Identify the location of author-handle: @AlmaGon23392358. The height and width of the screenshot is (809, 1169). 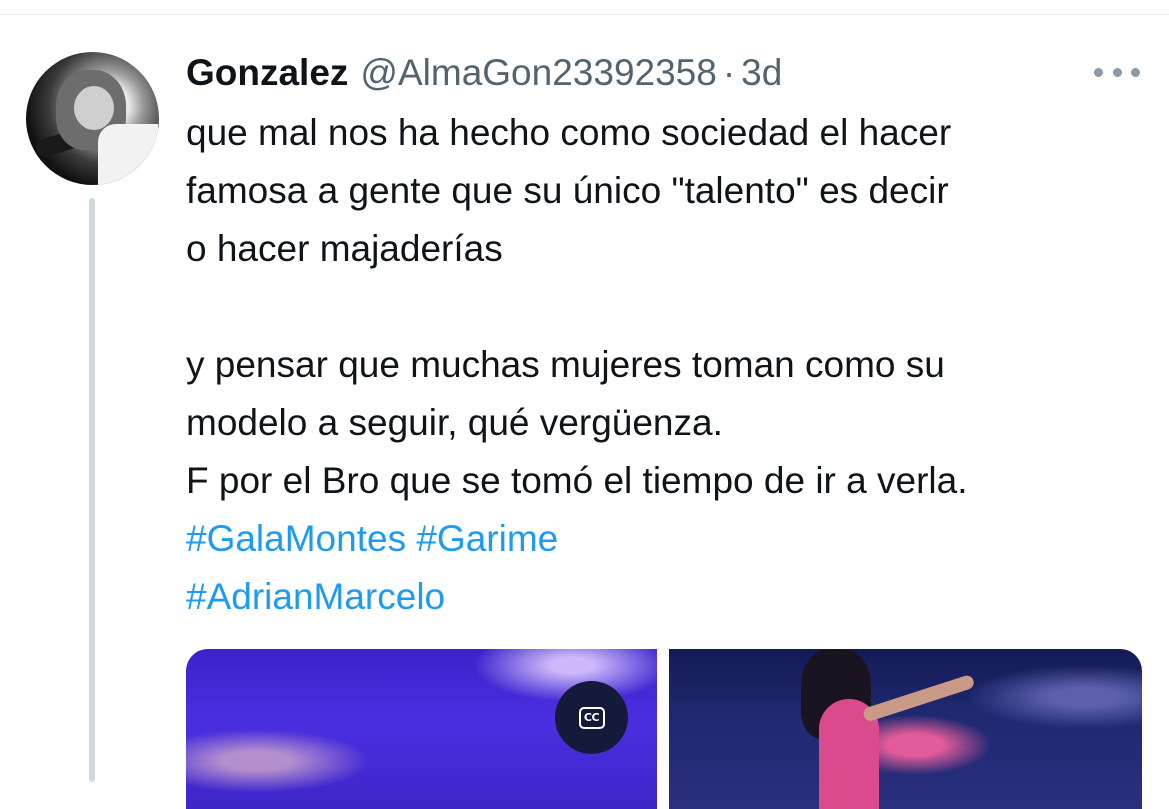
(538, 73).